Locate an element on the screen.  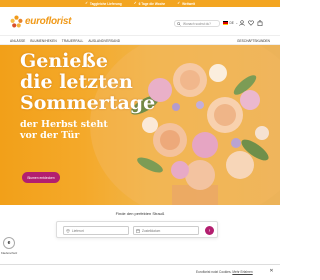
delivery-place-field: Lieferort is located at coordinates (96, 230).